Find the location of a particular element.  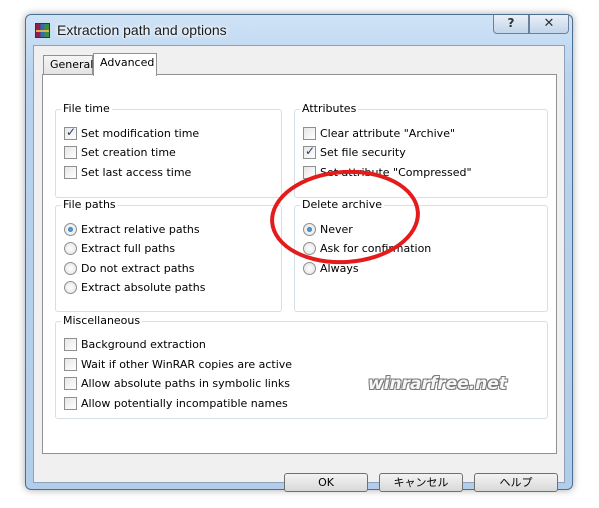

option-do-not-extract-paths: Do not extract paths is located at coordinates (129, 268).